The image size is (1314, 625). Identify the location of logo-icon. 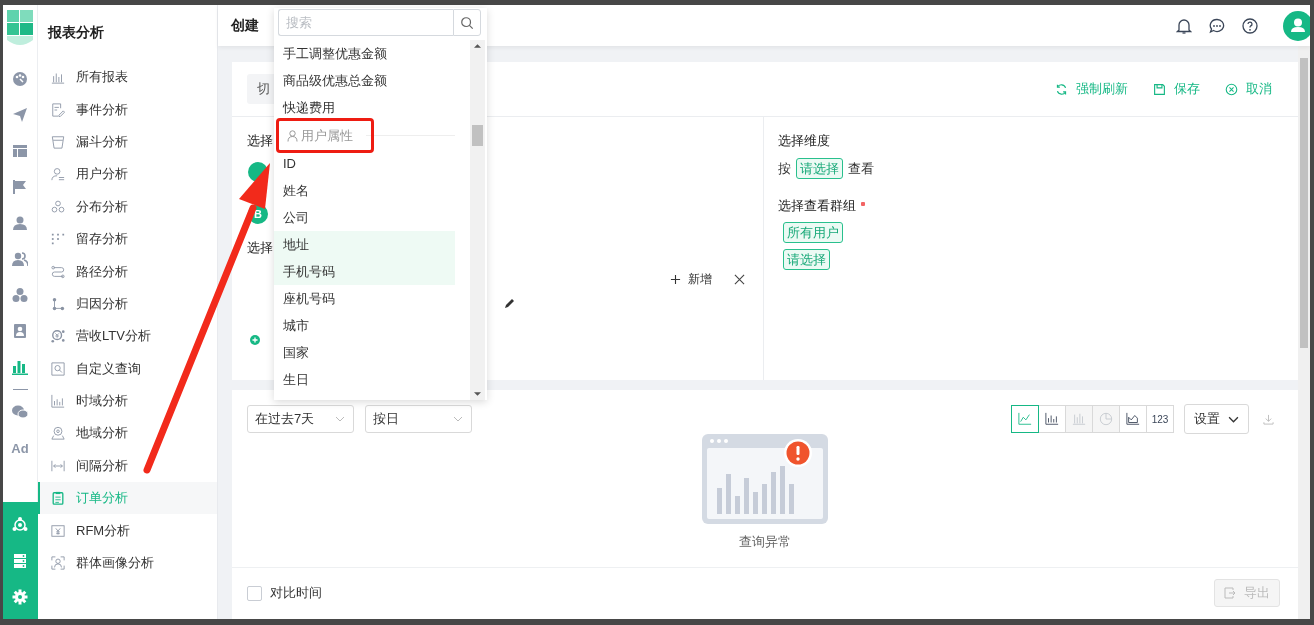
(20, 29).